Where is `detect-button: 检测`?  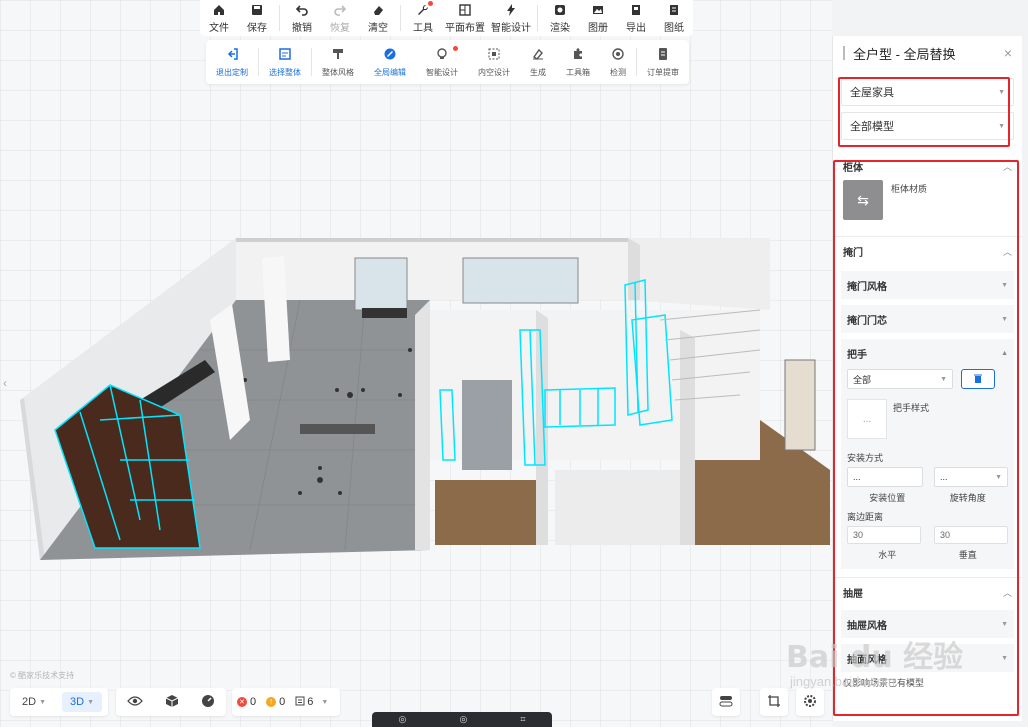 detect-button: 检测 is located at coordinates (618, 62).